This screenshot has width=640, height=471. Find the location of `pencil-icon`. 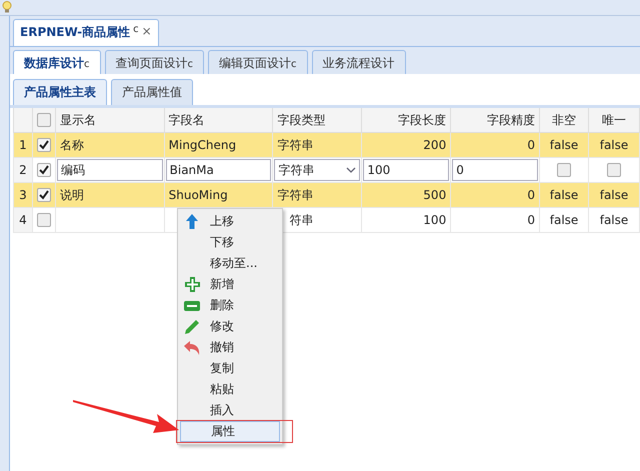

pencil-icon is located at coordinates (192, 327).